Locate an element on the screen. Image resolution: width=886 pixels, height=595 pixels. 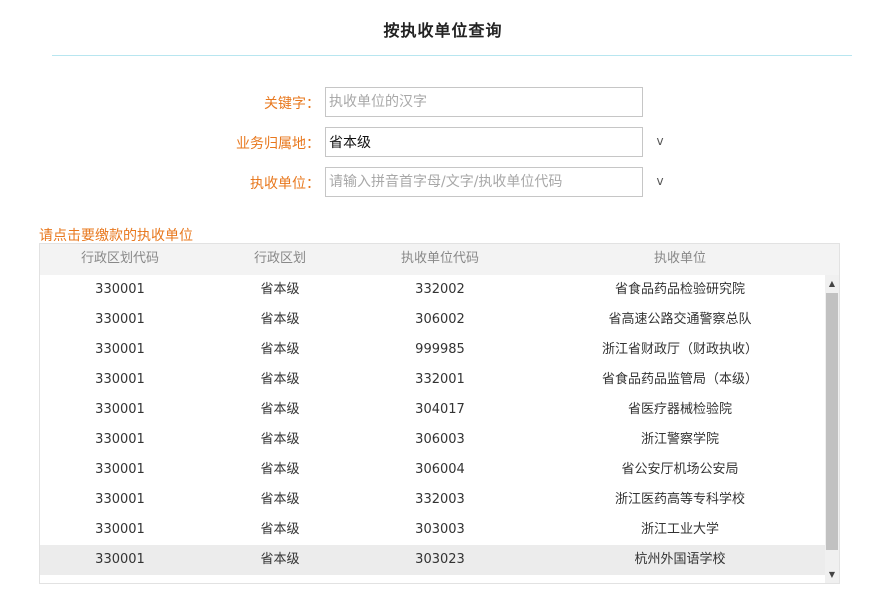
unit-label: 执收单位： is located at coordinates (285, 184).